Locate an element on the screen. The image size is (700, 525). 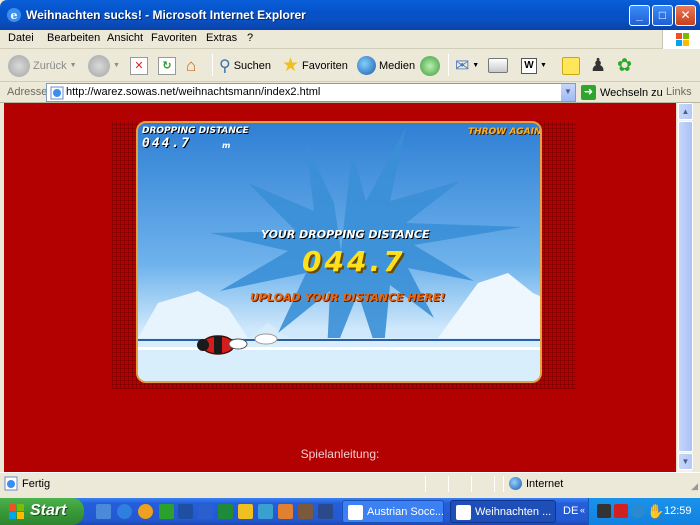
menu-extras: Extras is located at coordinates (221, 38).